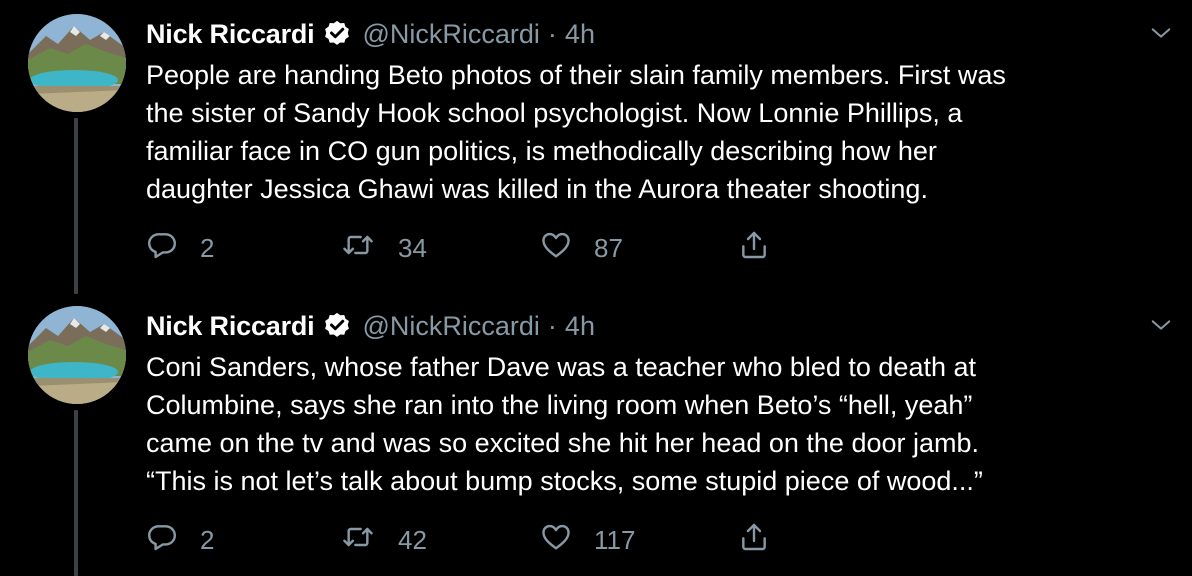 The width and height of the screenshot is (1192, 576). I want to click on like-button: 117, so click(587, 540).